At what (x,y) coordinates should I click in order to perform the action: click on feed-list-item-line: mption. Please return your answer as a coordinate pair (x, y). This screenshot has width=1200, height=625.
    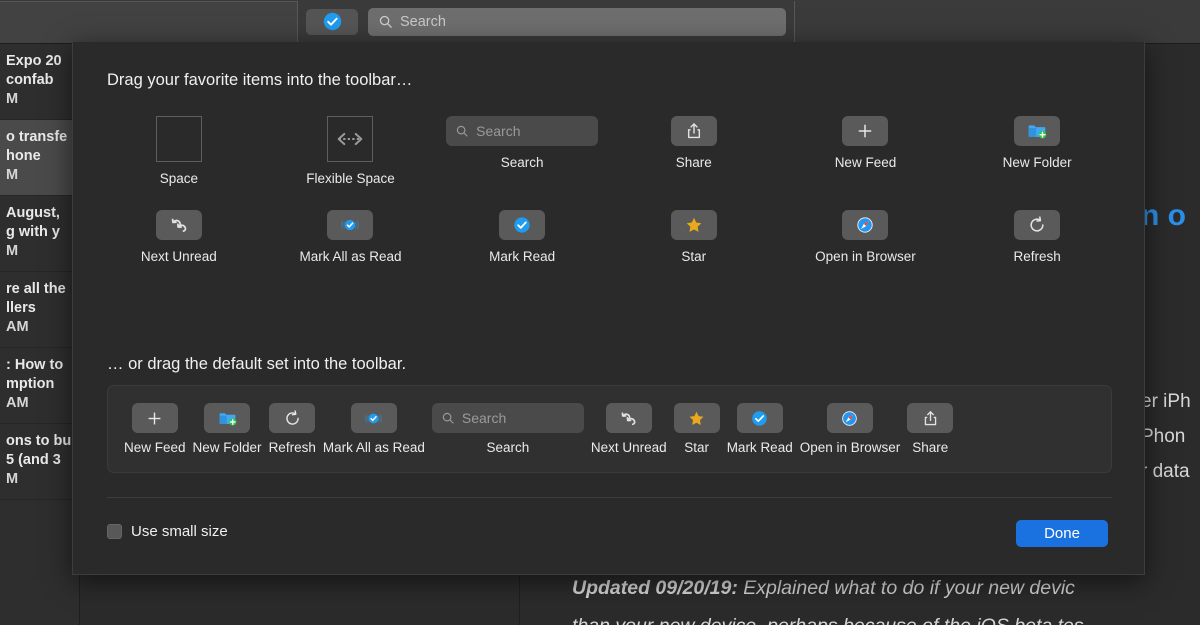
    Looking at the image, I should click on (30, 384).